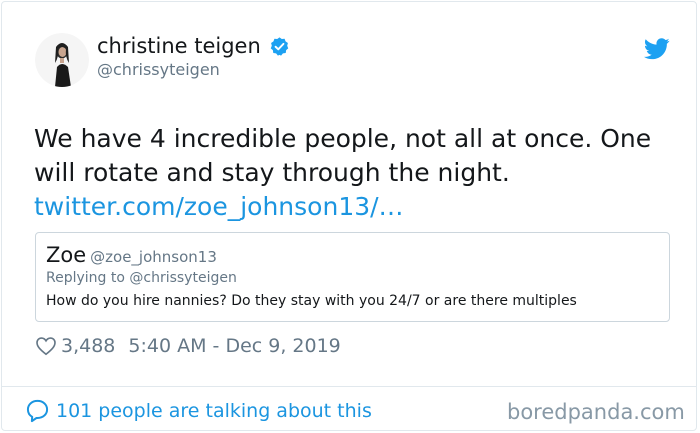 The image size is (700, 433). I want to click on quoted-author: Zoe @zoe_johnson13, so click(131, 255).